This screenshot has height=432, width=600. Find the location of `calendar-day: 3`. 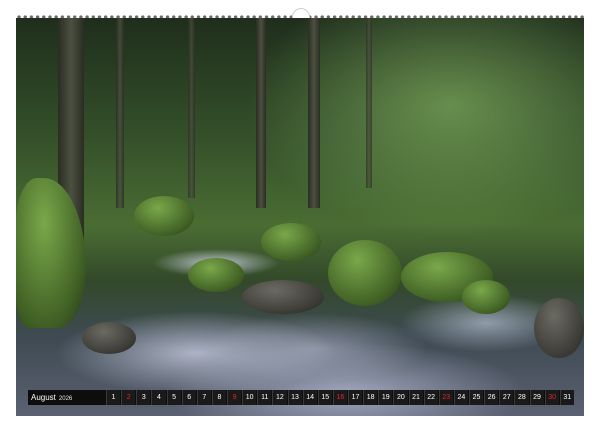

calendar-day: 3 is located at coordinates (143, 397).